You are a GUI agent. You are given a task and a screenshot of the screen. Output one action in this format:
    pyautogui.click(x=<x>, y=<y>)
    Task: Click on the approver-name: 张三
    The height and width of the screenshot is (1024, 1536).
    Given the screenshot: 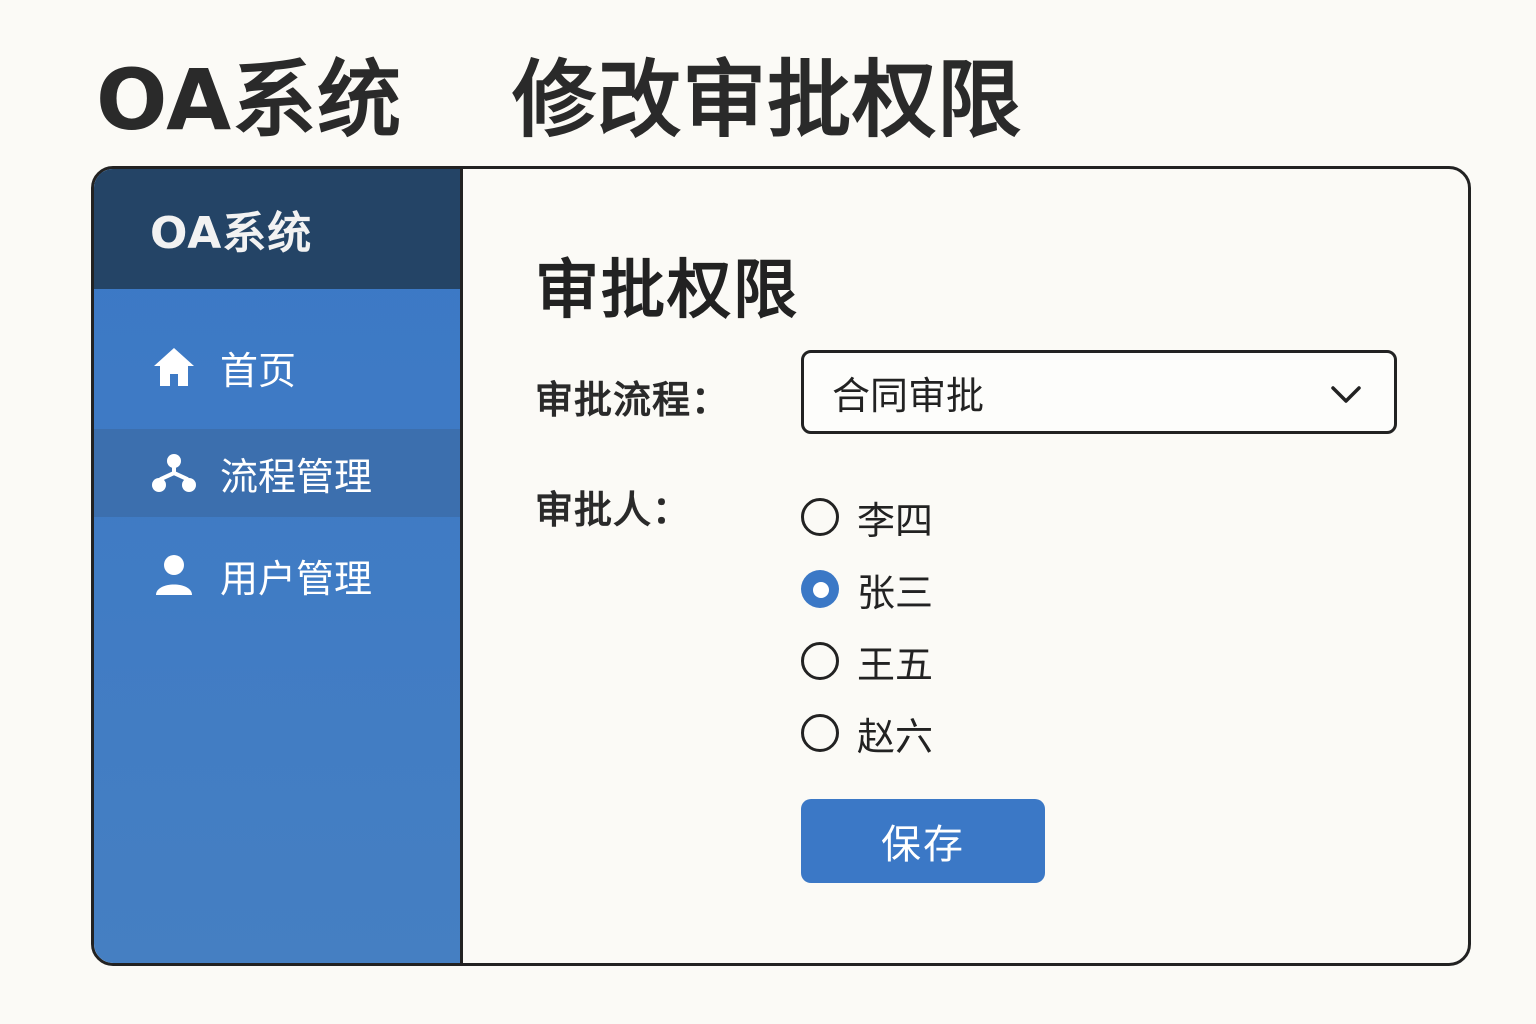 What is the action you would take?
    pyautogui.click(x=895, y=592)
    